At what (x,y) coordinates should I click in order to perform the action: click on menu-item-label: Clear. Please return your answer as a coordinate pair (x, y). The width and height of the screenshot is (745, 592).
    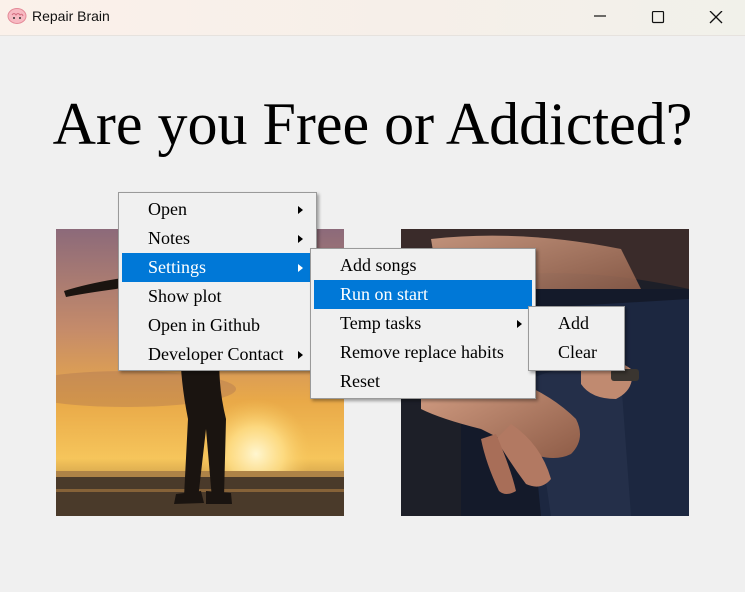
    Looking at the image, I should click on (577, 352).